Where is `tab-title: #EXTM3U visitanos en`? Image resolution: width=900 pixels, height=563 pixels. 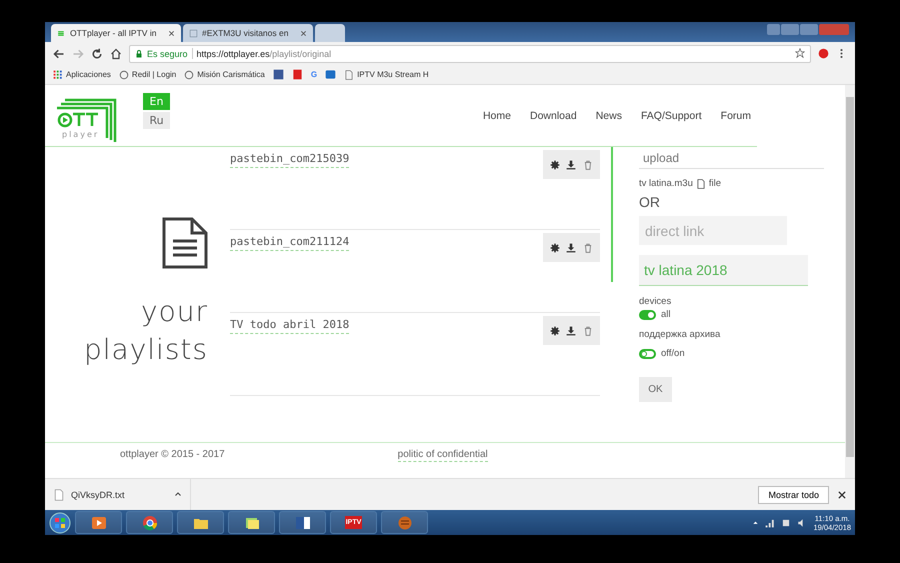
tab-title: #EXTM3U visitanos en is located at coordinates (246, 33).